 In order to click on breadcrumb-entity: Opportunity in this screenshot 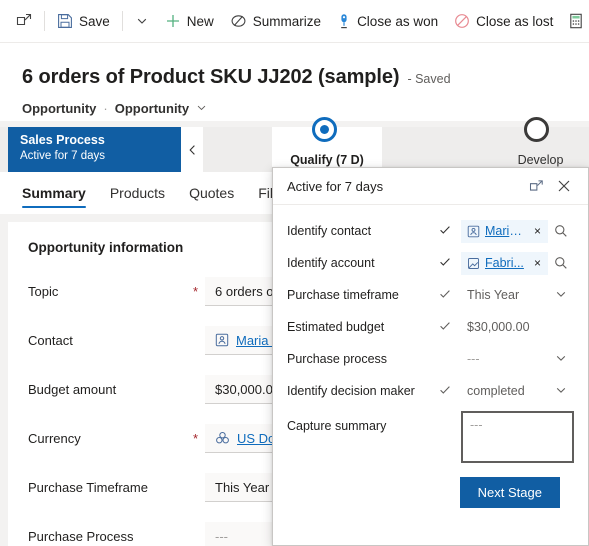, I will do `click(59, 108)`.